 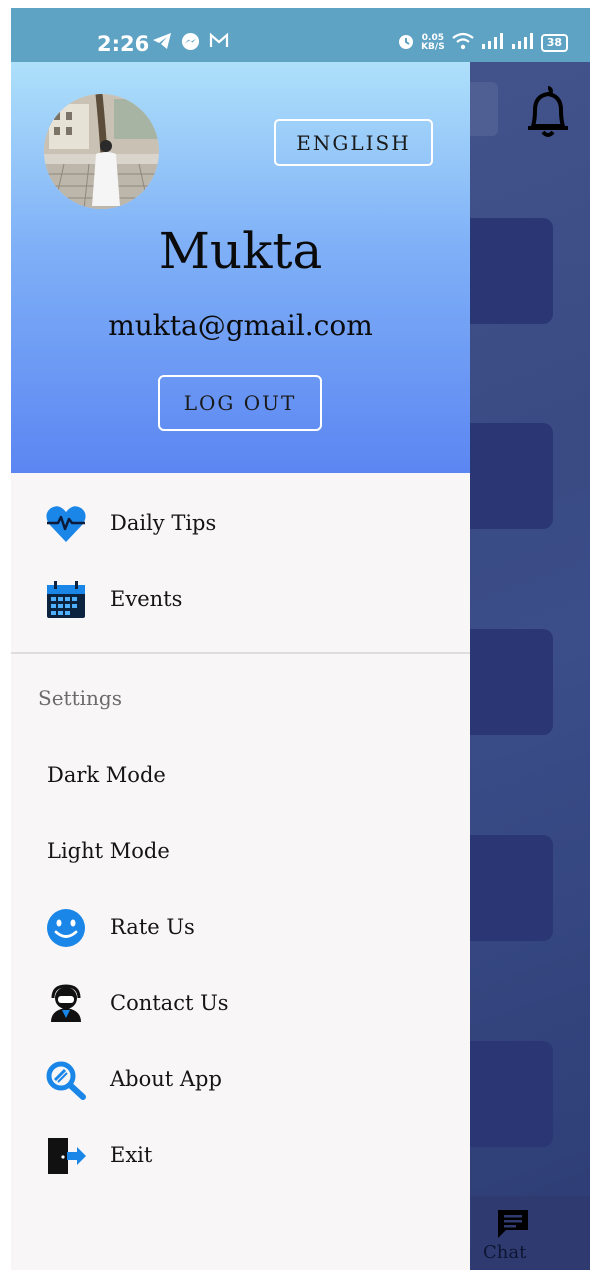 What do you see at coordinates (66, 1156) in the screenshot?
I see `exit-door-icon` at bounding box center [66, 1156].